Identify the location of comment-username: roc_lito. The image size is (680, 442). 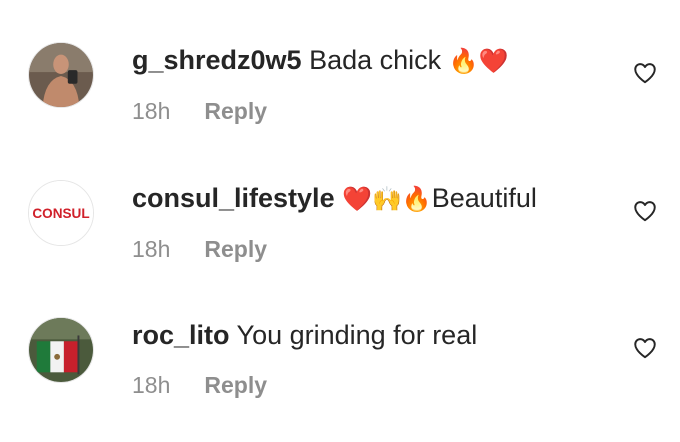
(181, 335).